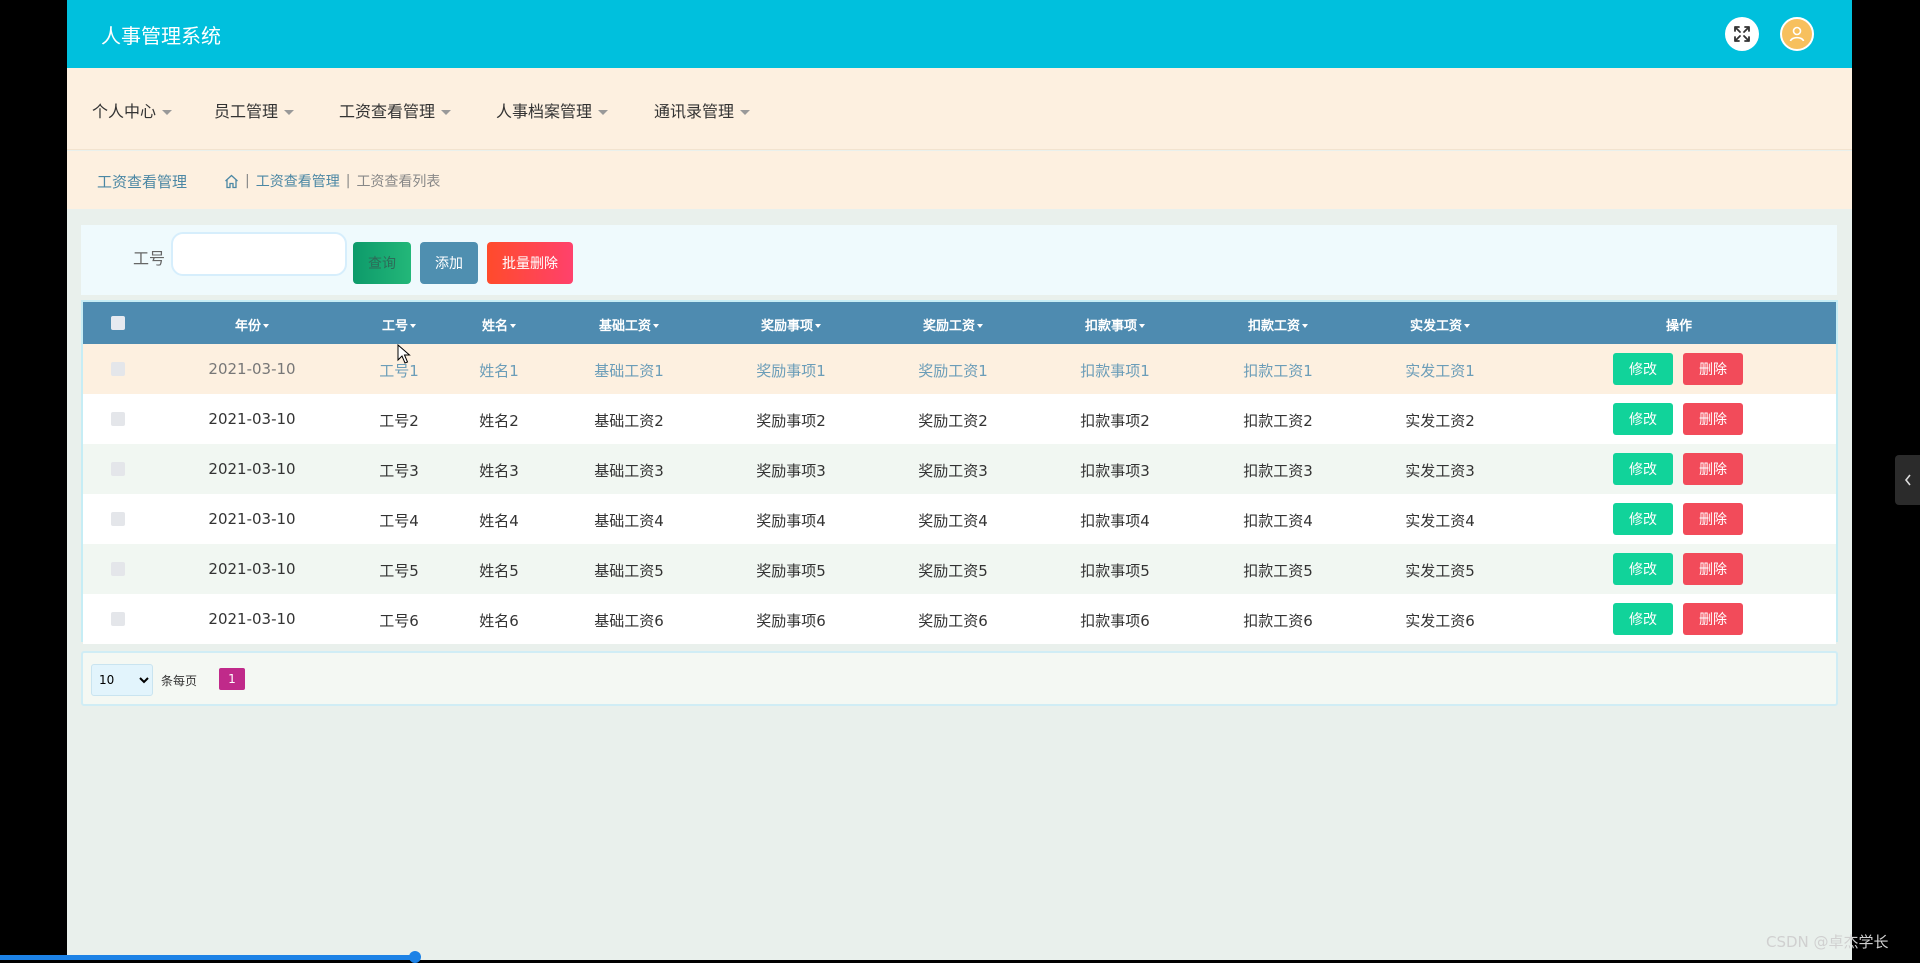 This screenshot has width=1920, height=963. Describe the element at coordinates (232, 679) in the screenshot. I see `page-number-current: 1` at that location.